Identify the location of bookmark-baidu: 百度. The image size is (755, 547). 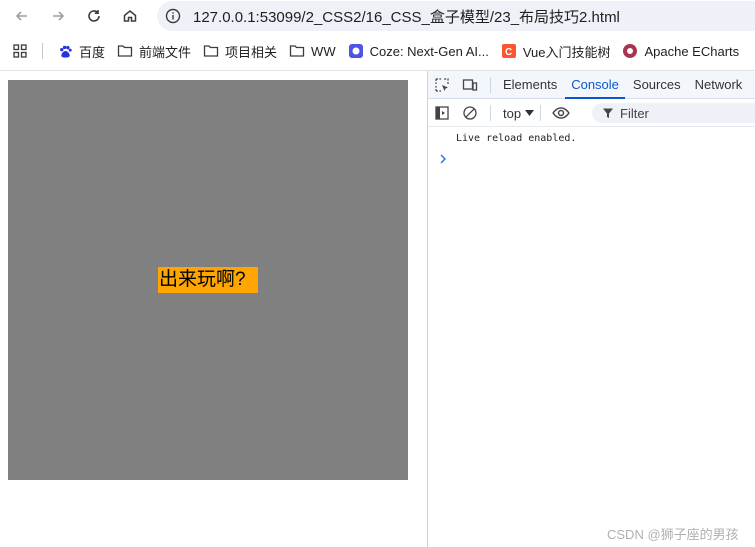
(81, 51).